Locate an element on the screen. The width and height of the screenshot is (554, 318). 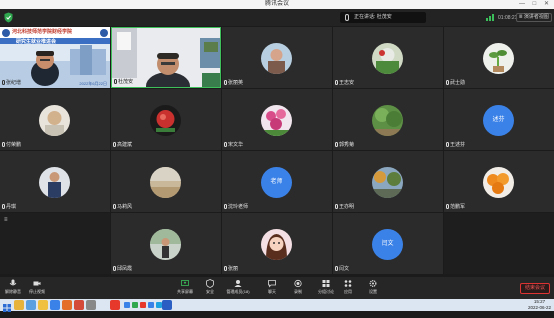
slide-banner: 研究生就业推进会 is located at coordinates (36, 42).